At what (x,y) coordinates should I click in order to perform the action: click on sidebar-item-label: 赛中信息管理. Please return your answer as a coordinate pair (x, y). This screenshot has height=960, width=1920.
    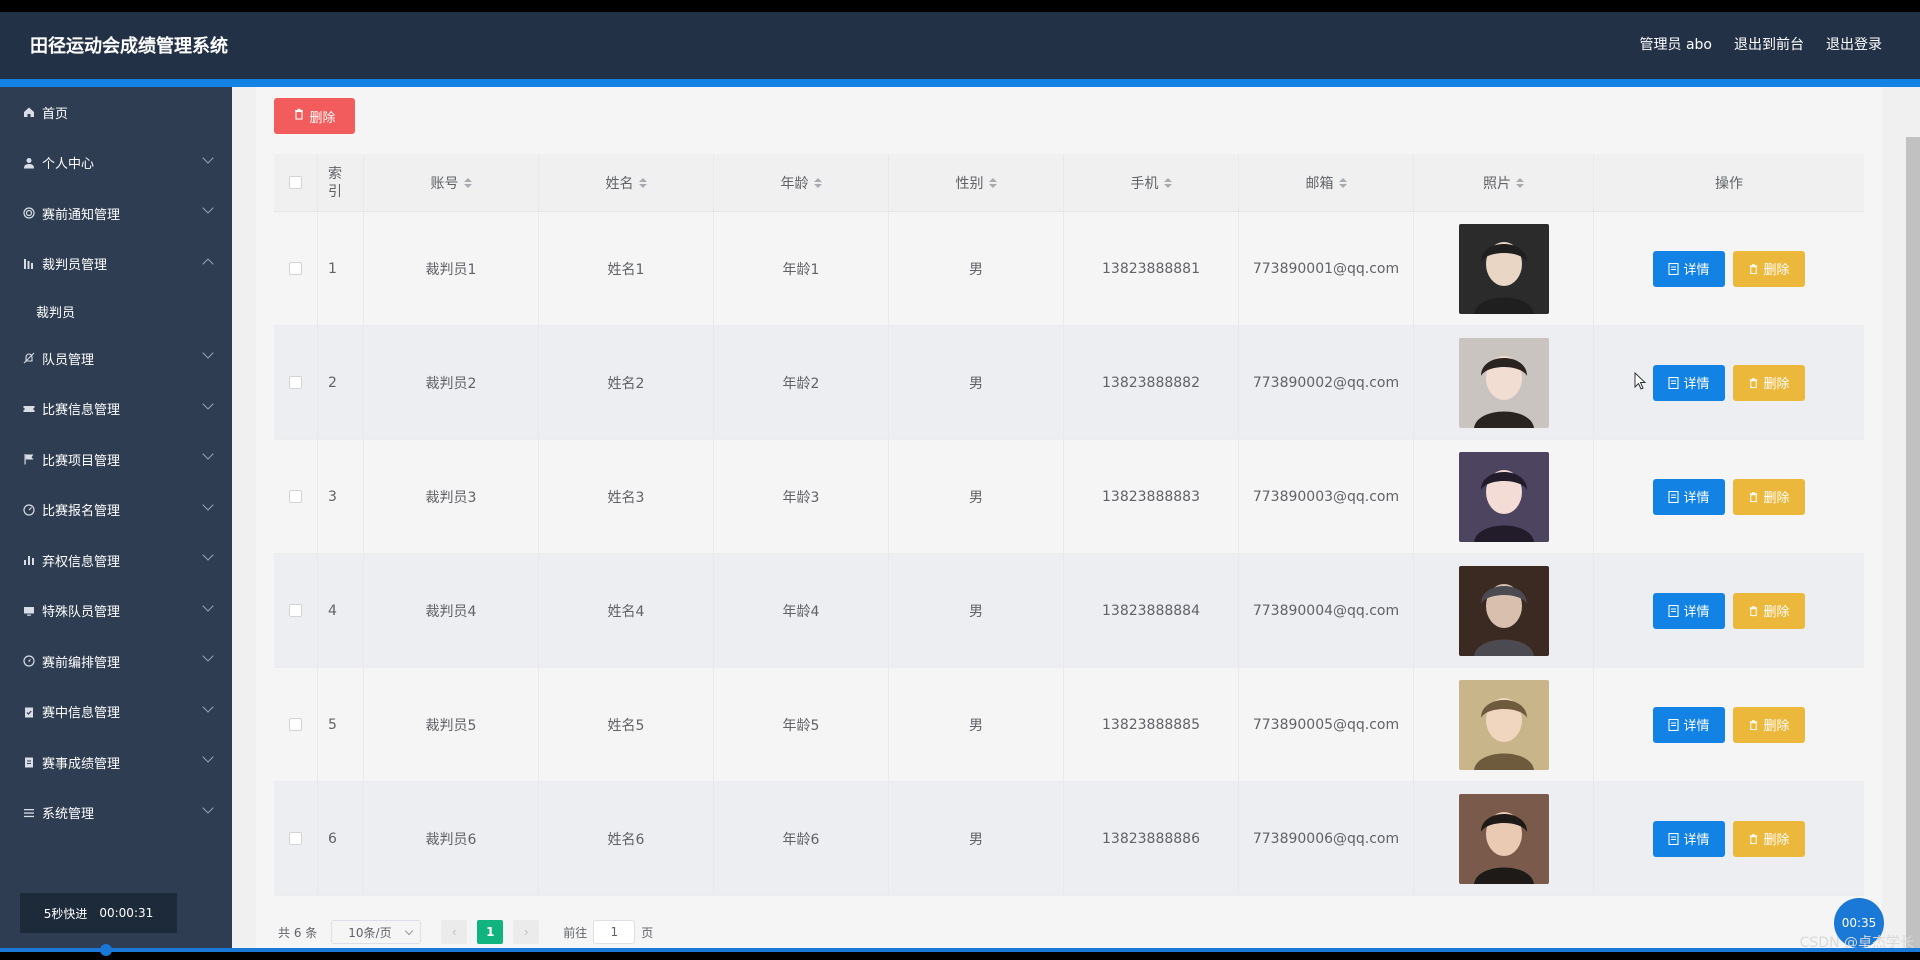
    Looking at the image, I should click on (81, 714).